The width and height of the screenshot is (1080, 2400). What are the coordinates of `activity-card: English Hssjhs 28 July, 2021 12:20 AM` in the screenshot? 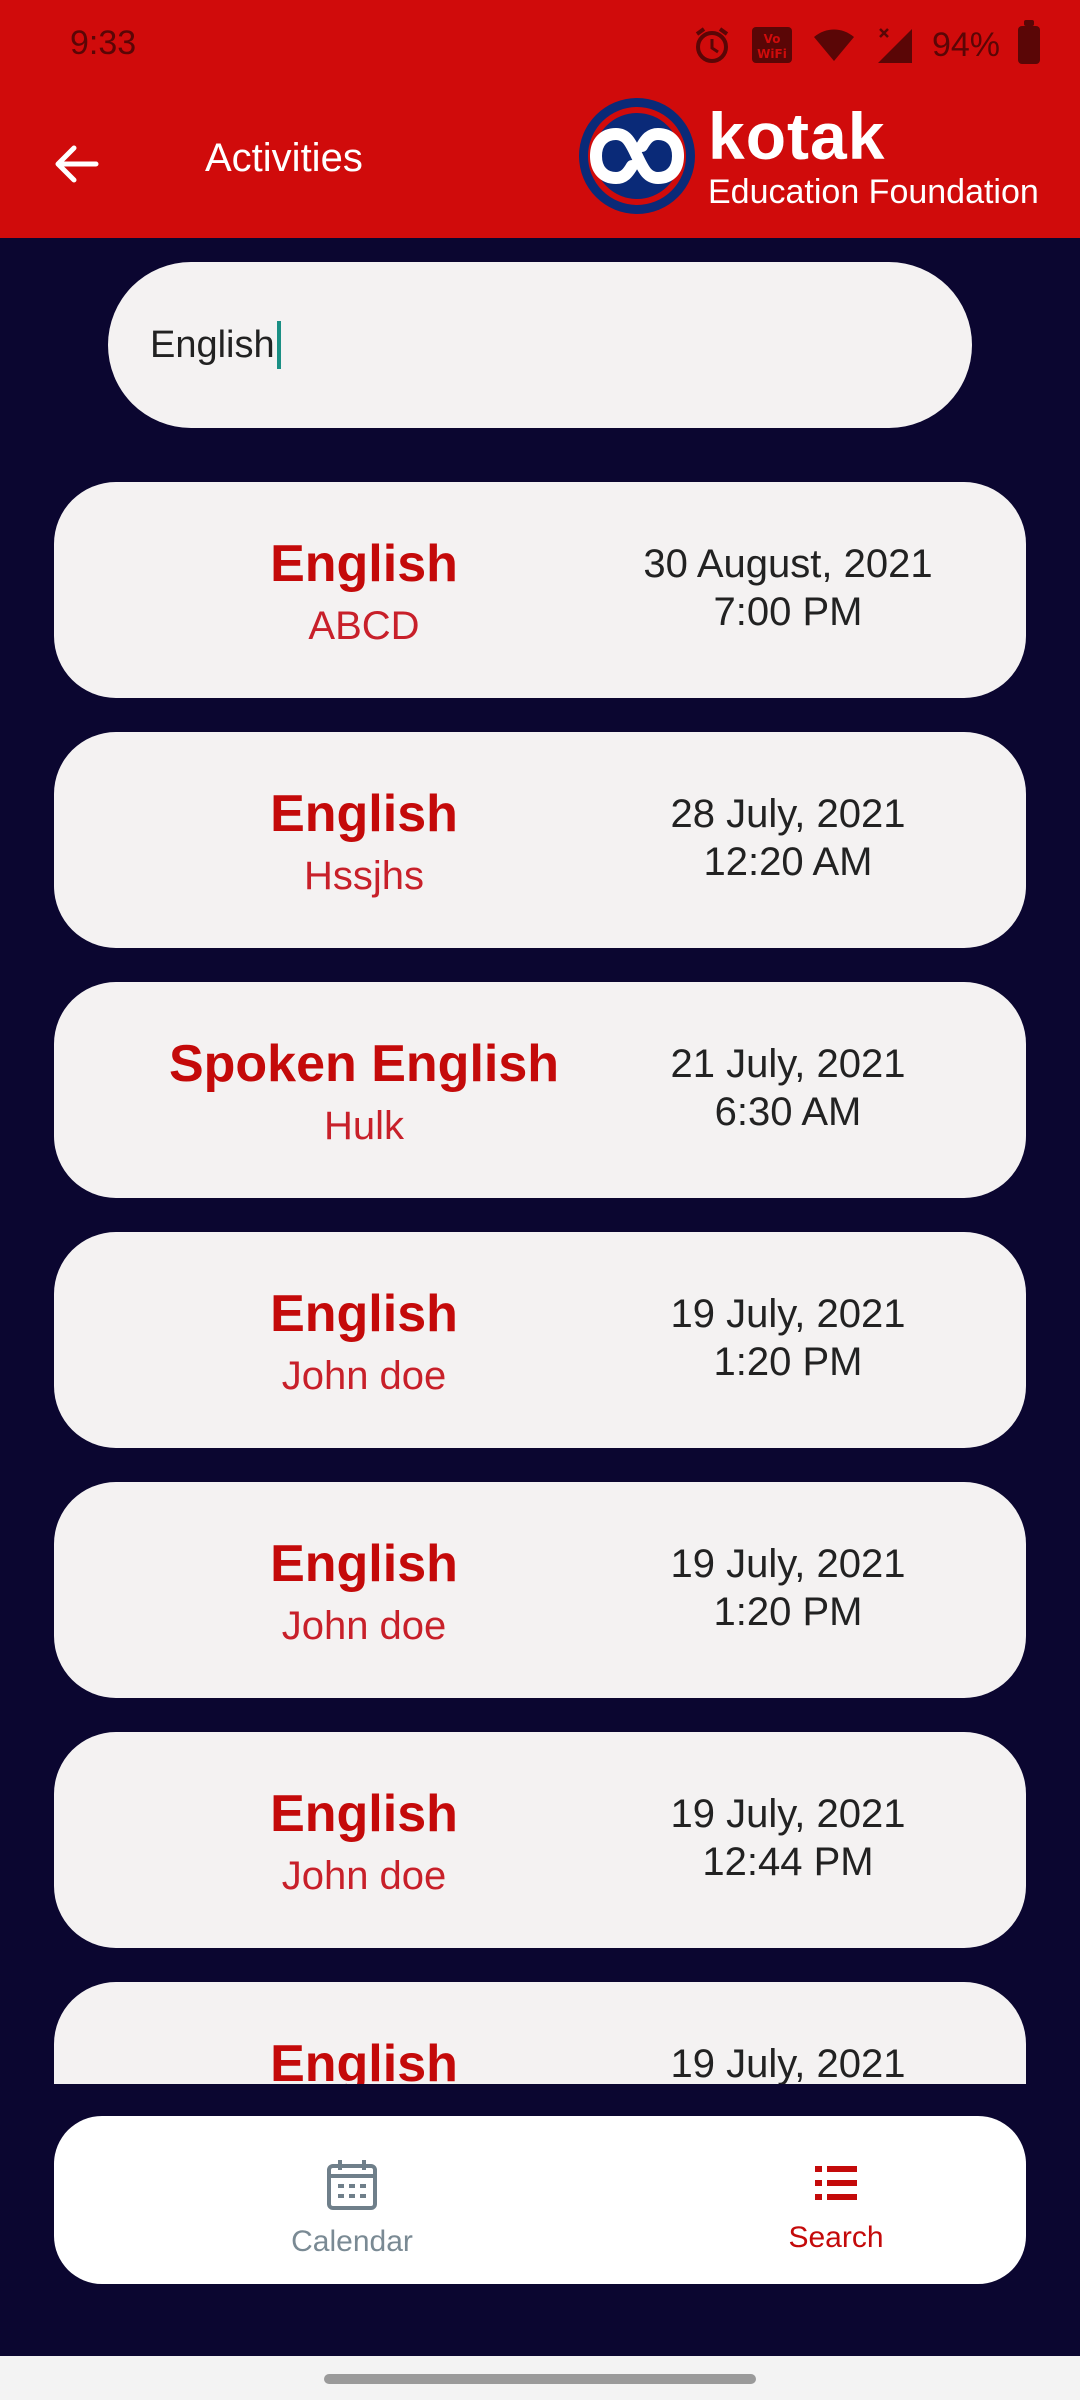 It's located at (540, 840).